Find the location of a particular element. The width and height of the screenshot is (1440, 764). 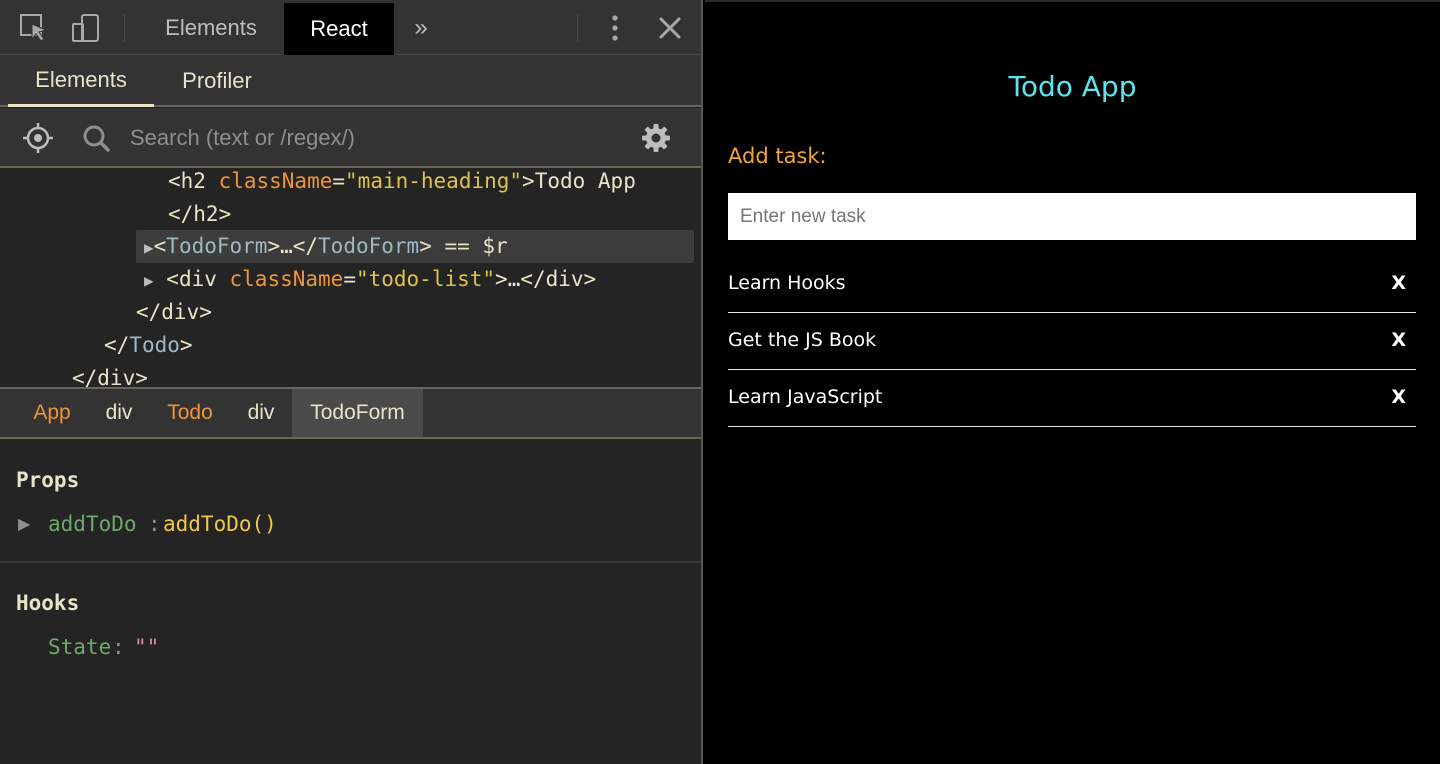

search-icon is located at coordinates (96, 138).